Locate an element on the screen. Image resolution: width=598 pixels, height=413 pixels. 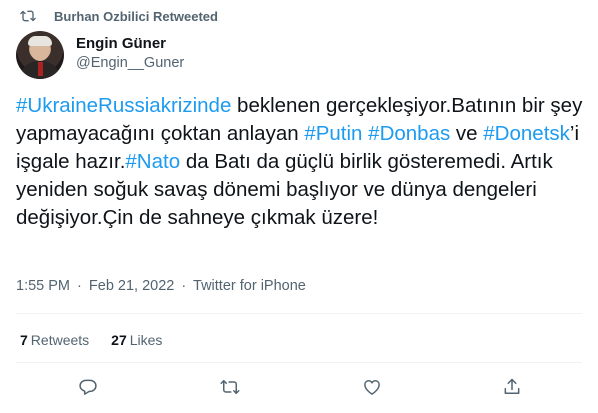
like-icon is located at coordinates (372, 387).